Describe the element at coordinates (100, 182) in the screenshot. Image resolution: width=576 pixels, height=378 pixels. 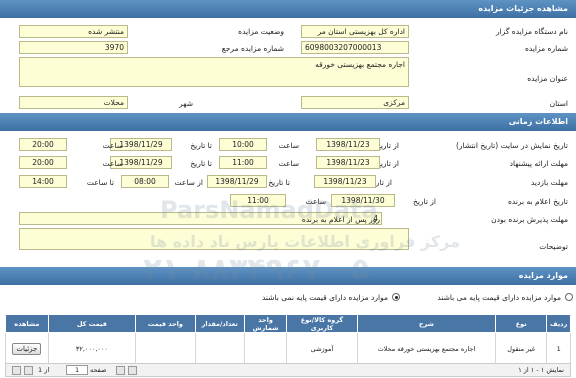
I see `visit-to-time-label: تا ساعت` at that location.